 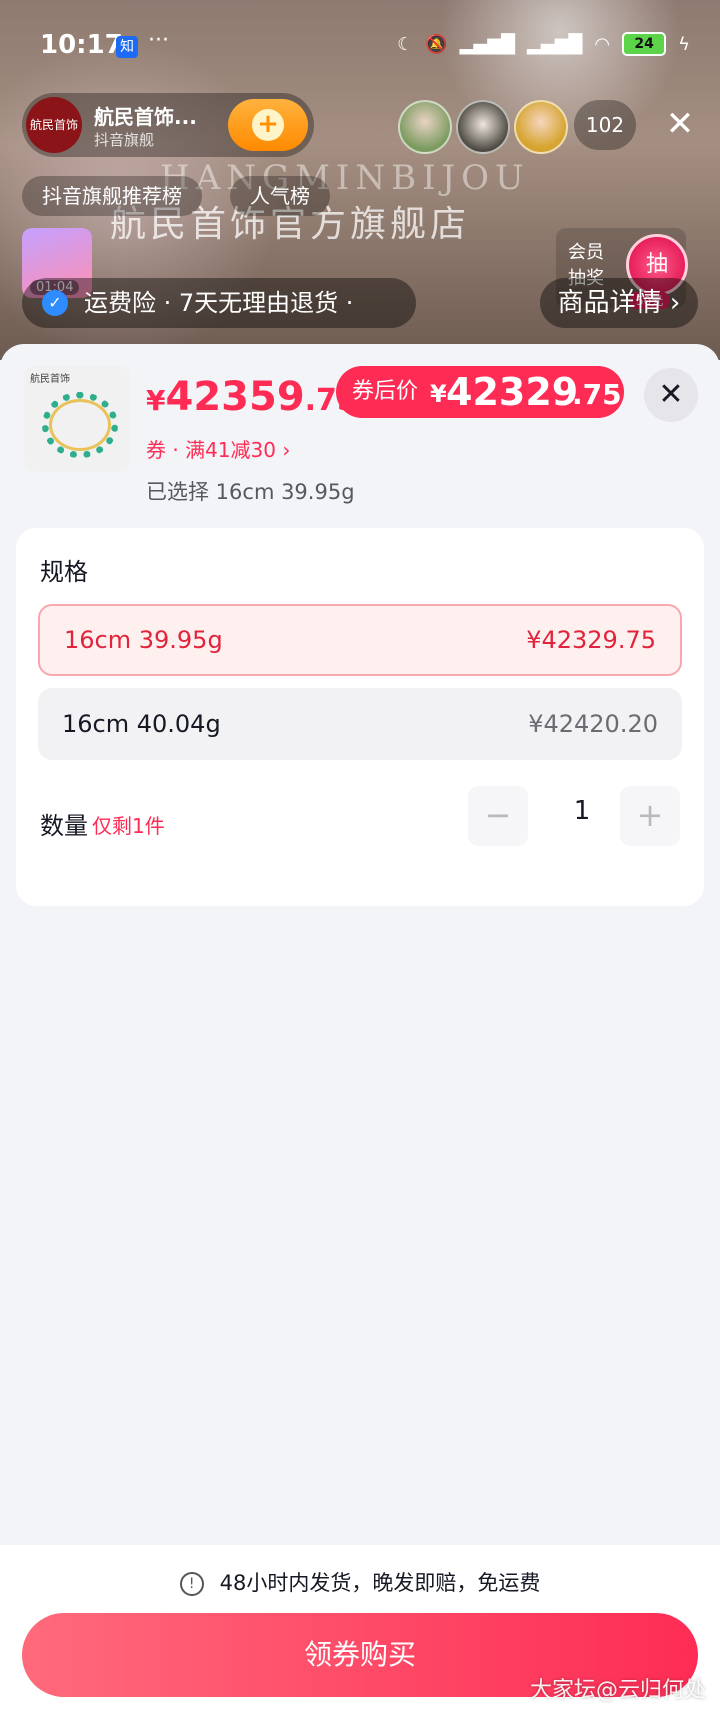 What do you see at coordinates (64, 572) in the screenshot?
I see `spec-title: 规格` at bounding box center [64, 572].